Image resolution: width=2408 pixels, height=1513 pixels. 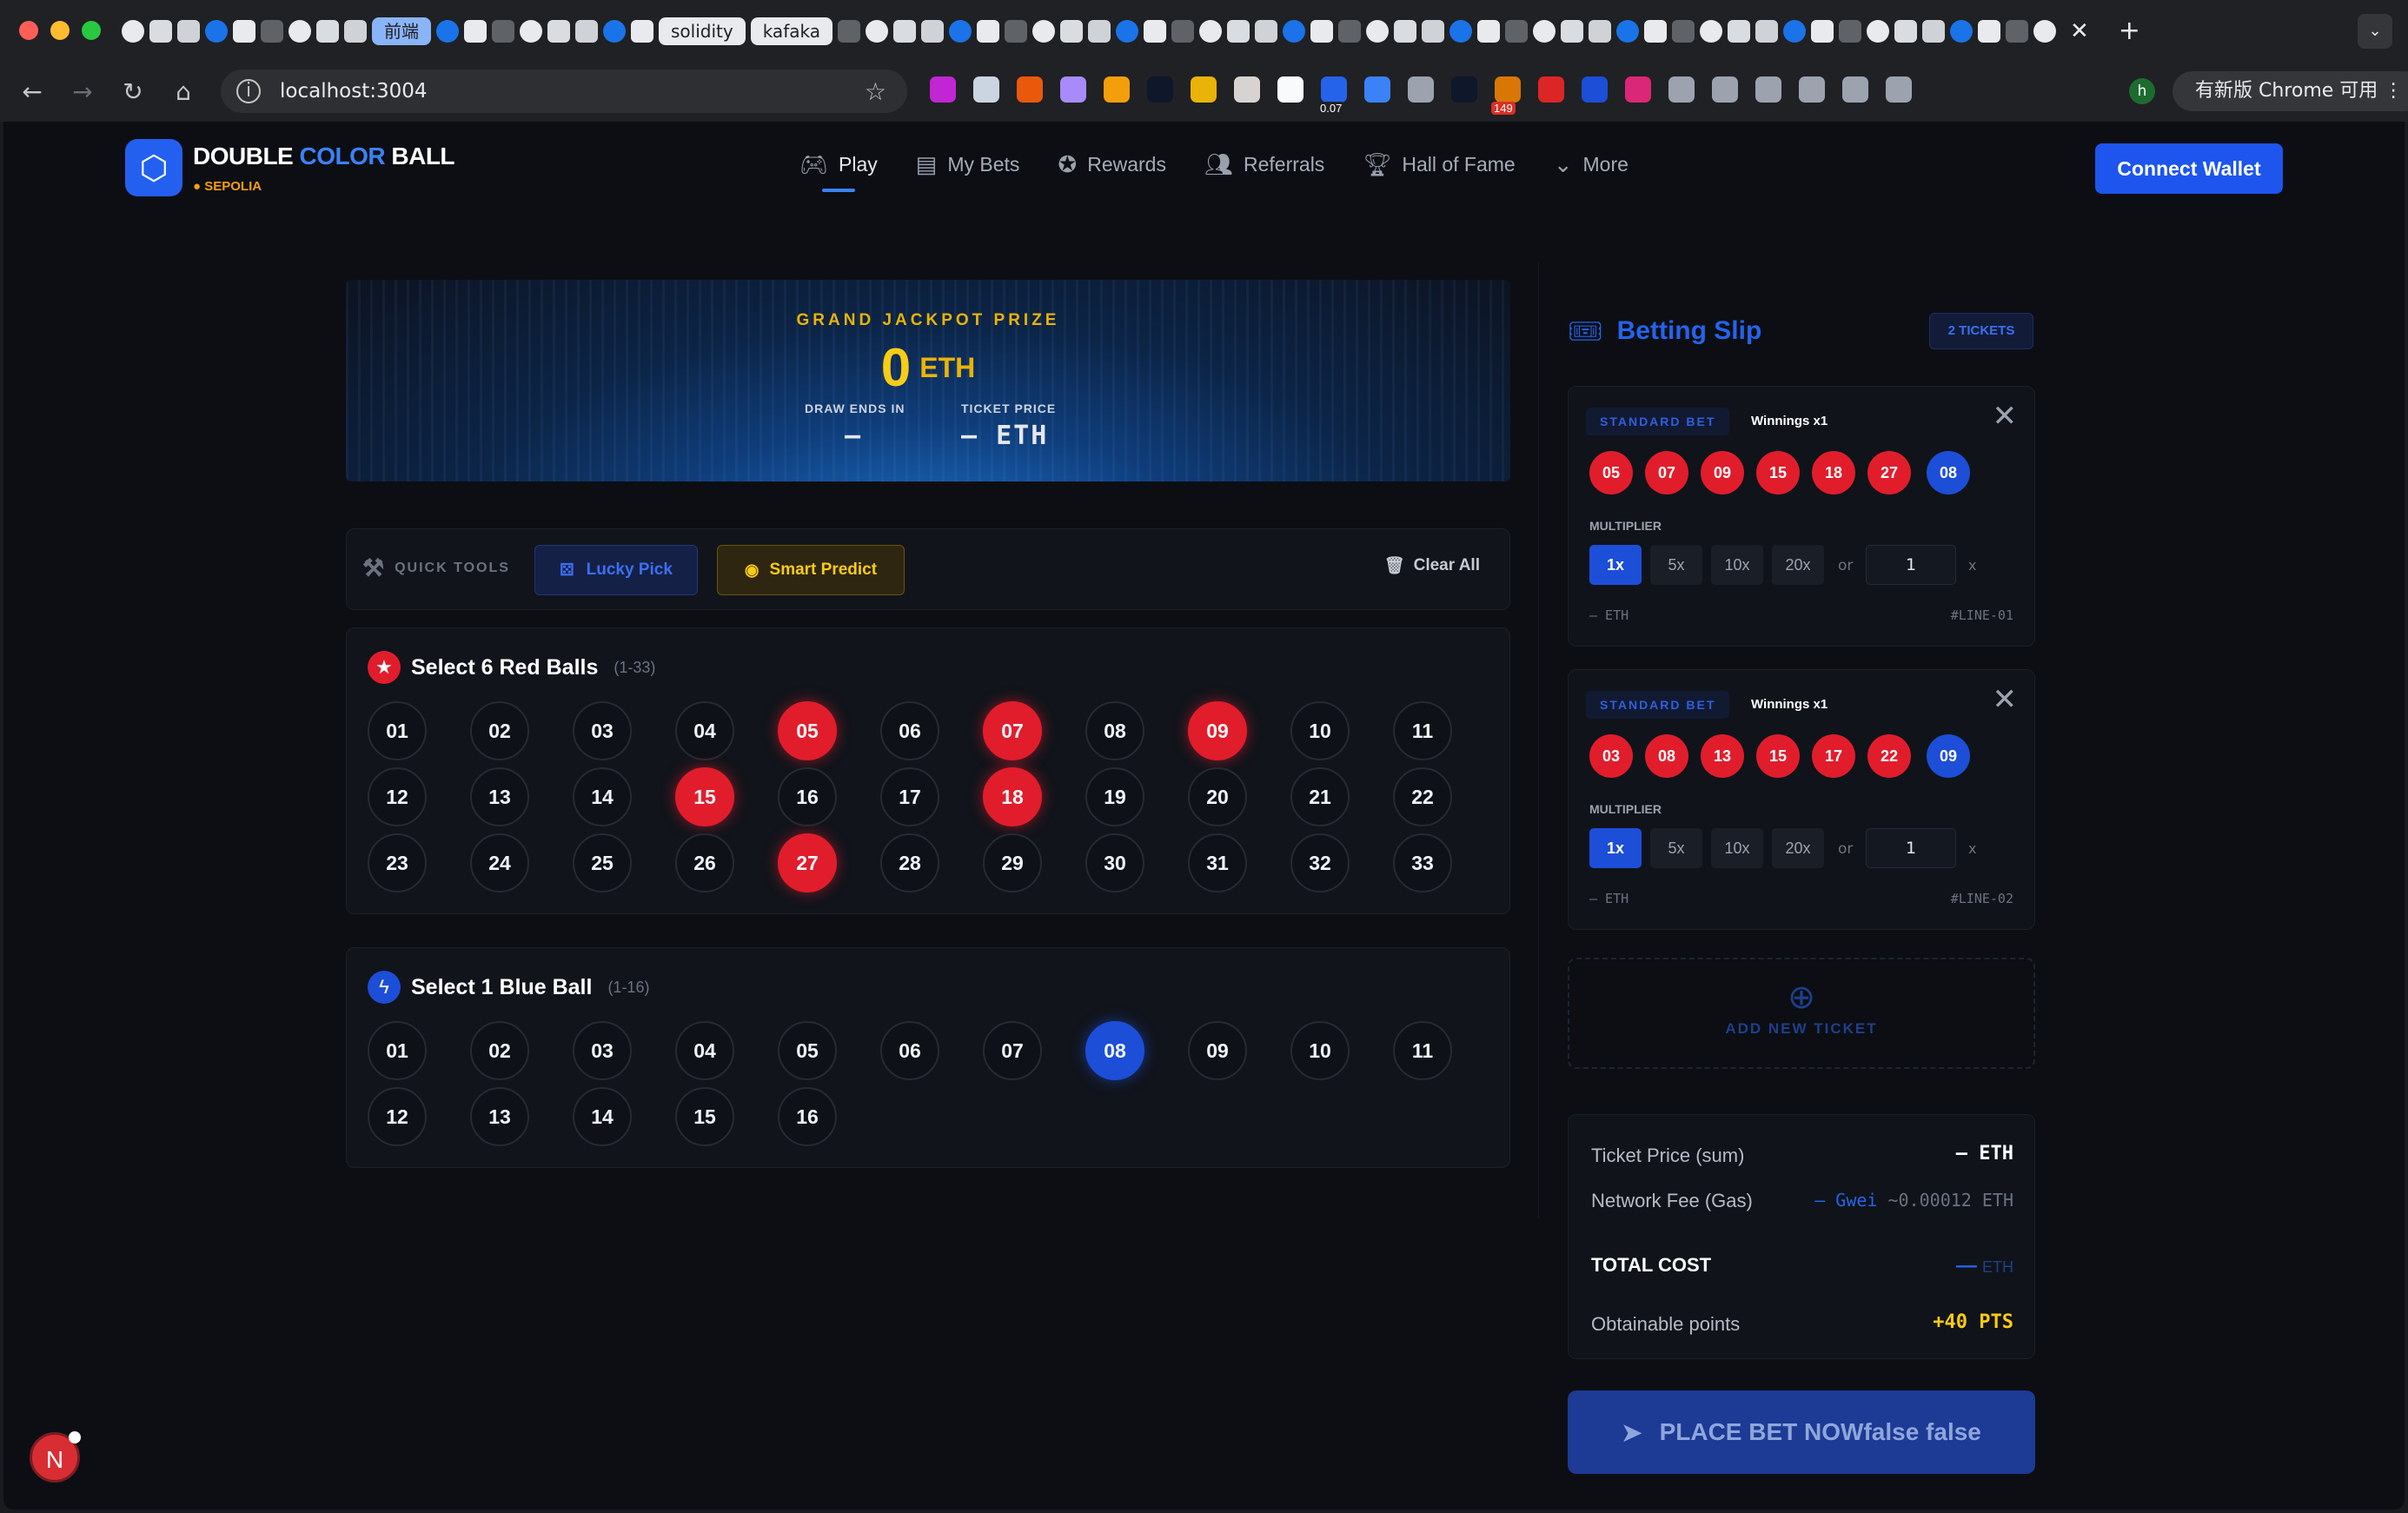 What do you see at coordinates (397, 796) in the screenshot?
I see `red-ball-option: 12` at bounding box center [397, 796].